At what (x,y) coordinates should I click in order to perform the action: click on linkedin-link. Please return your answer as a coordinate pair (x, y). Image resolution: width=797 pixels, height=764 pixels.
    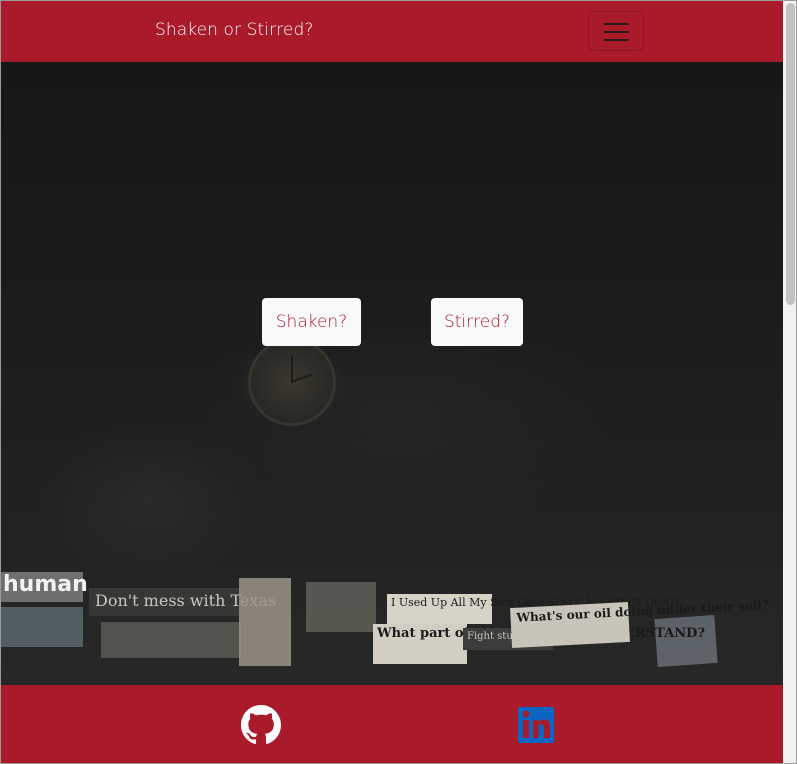
    Looking at the image, I should click on (536, 725).